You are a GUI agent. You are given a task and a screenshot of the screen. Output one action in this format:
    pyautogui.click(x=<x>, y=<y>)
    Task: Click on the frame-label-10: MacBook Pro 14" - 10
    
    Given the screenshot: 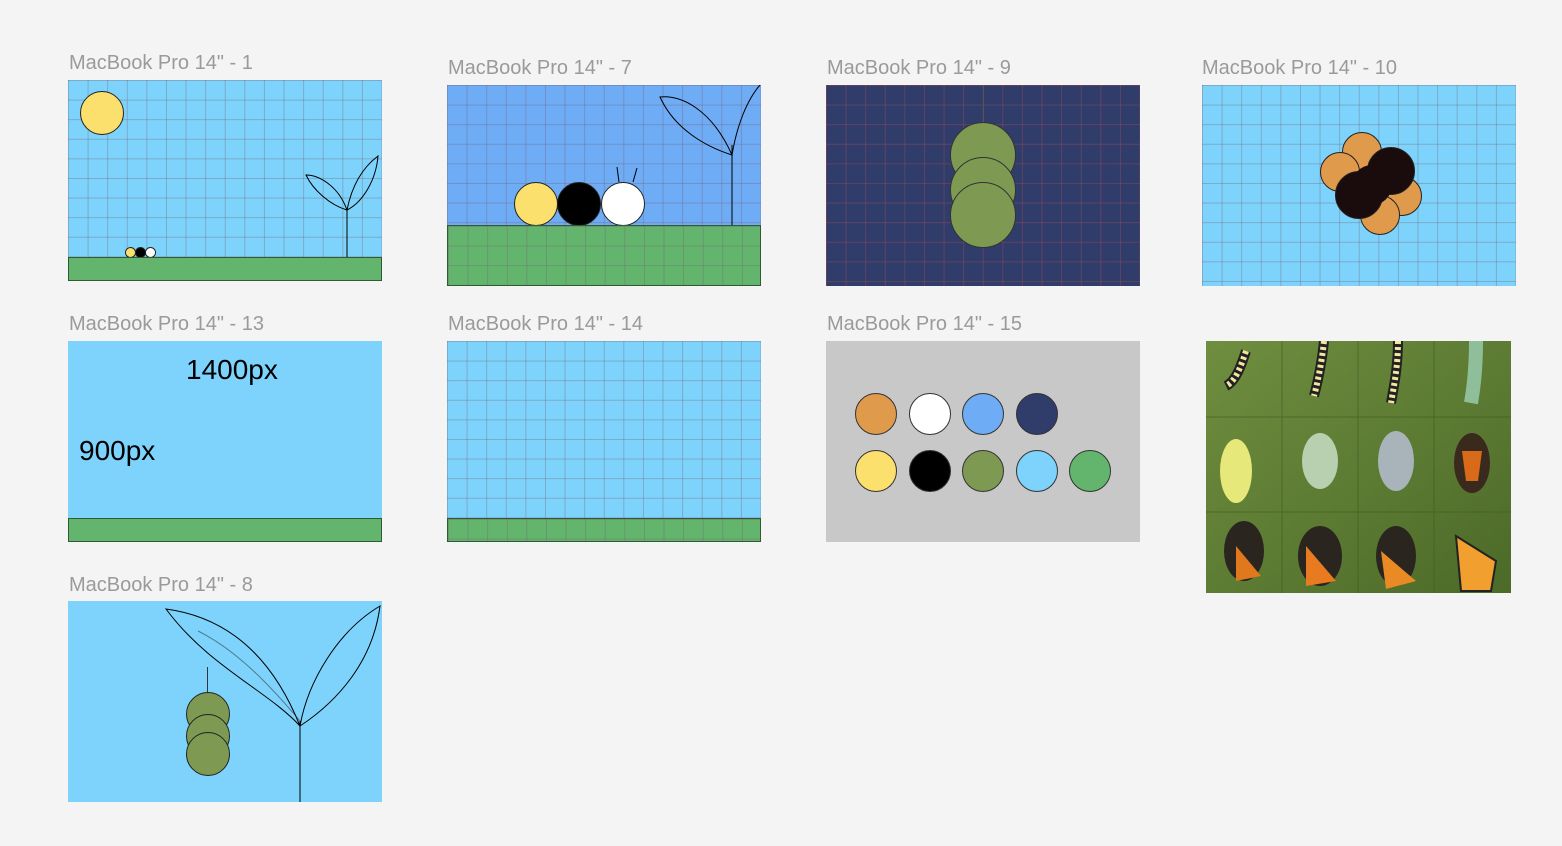 What is the action you would take?
    pyautogui.click(x=1299, y=68)
    